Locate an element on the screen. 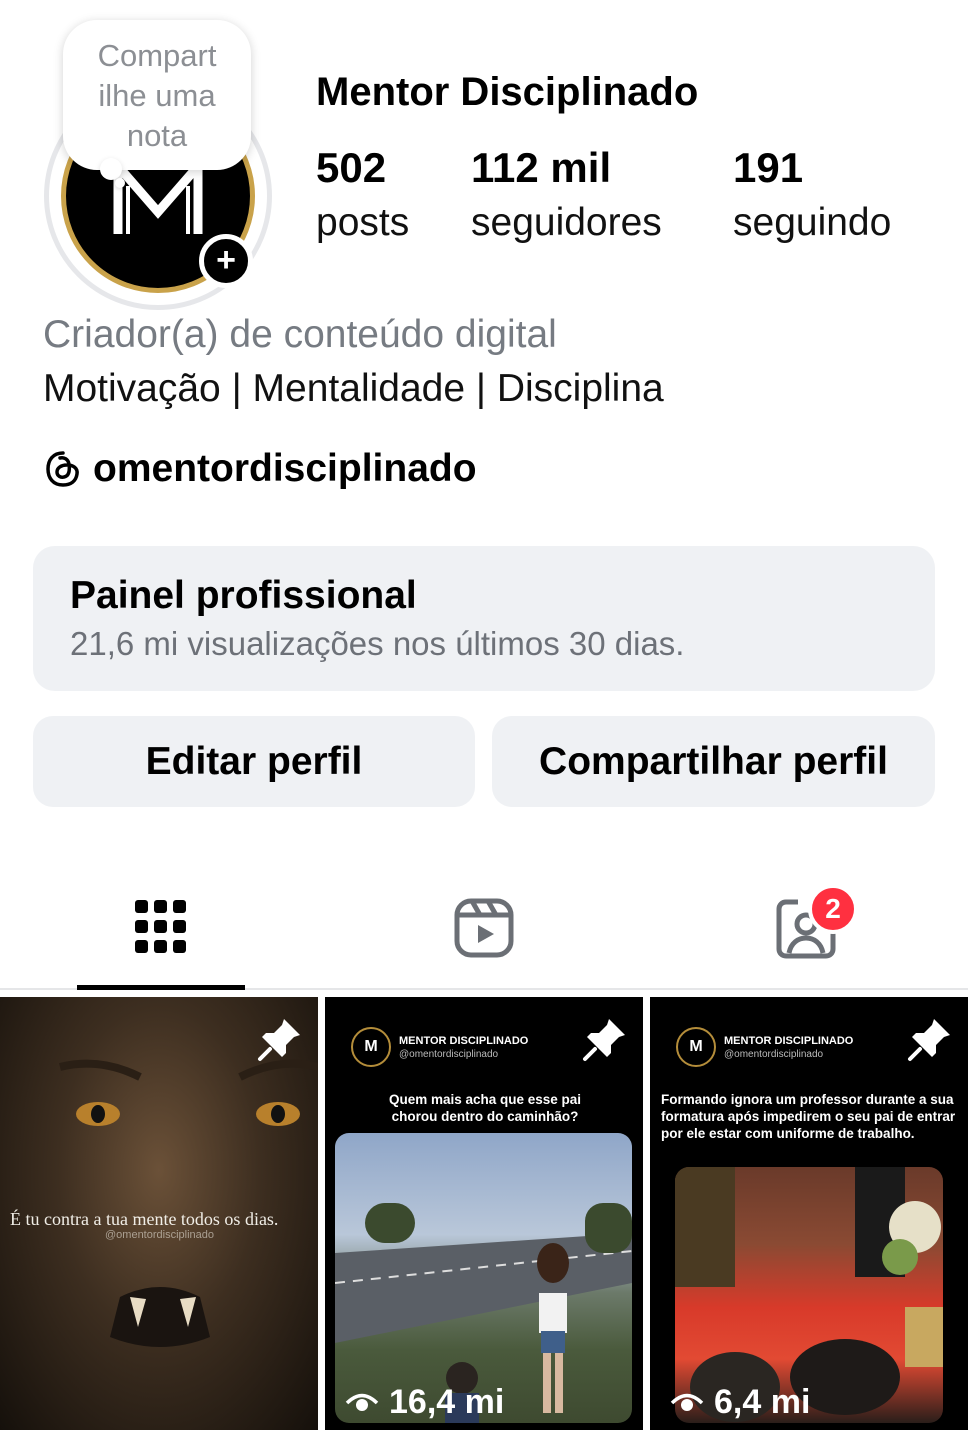 This screenshot has height=1430, width=968. stat-following: 191 seguindo is located at coordinates (812, 197).